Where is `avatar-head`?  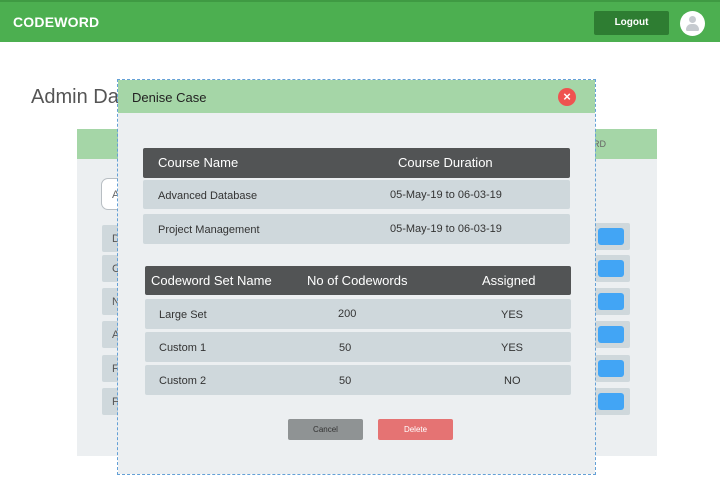 avatar-head is located at coordinates (692, 19).